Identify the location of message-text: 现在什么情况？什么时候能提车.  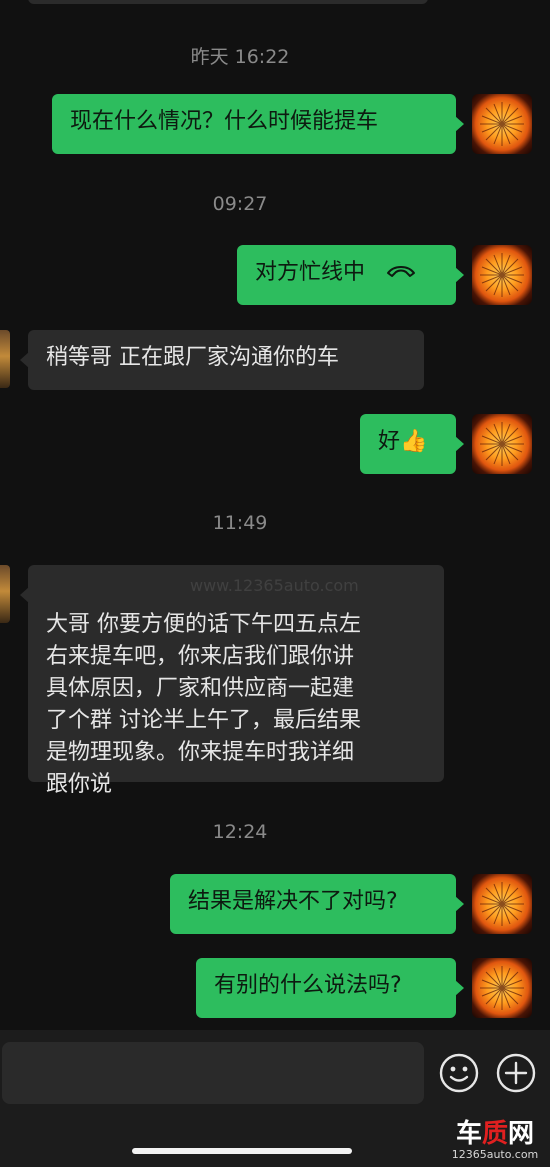
(224, 121).